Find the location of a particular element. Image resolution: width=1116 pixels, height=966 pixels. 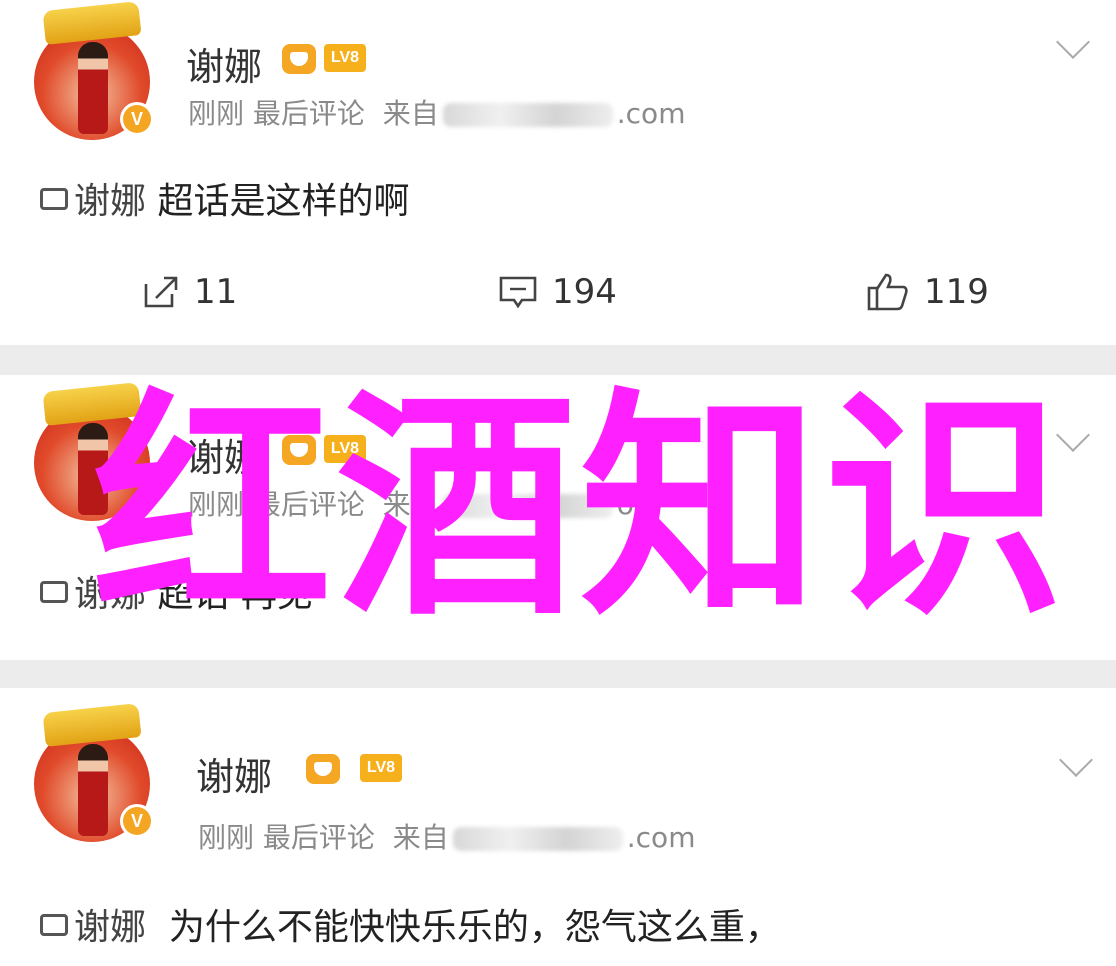

repost-icon is located at coordinates (161, 292).